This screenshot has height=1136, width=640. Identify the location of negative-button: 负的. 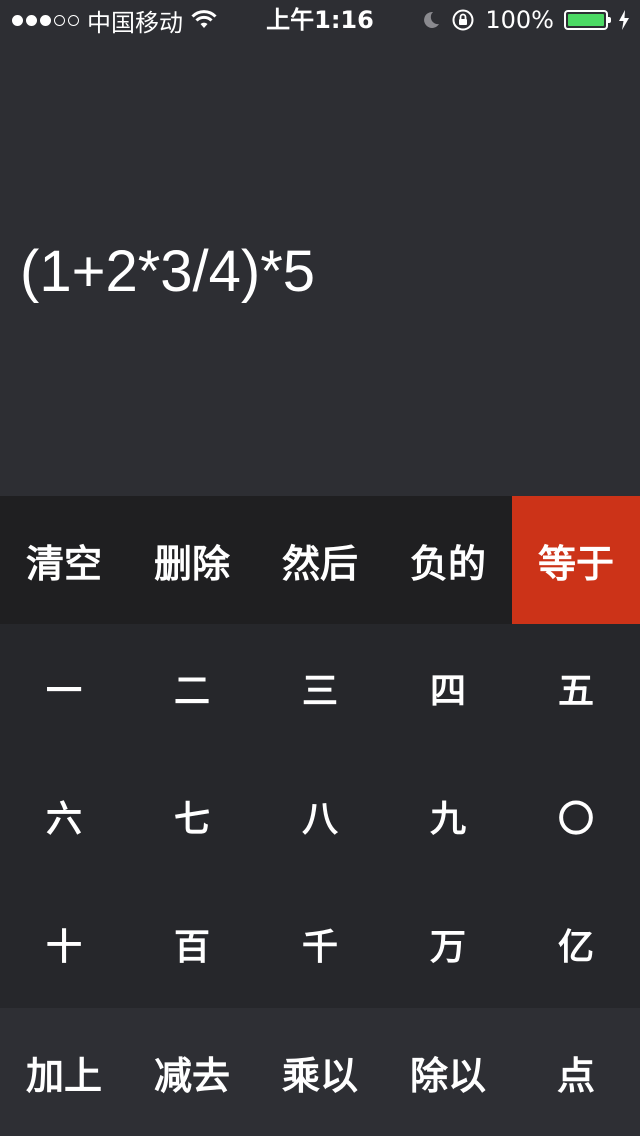
(448, 560).